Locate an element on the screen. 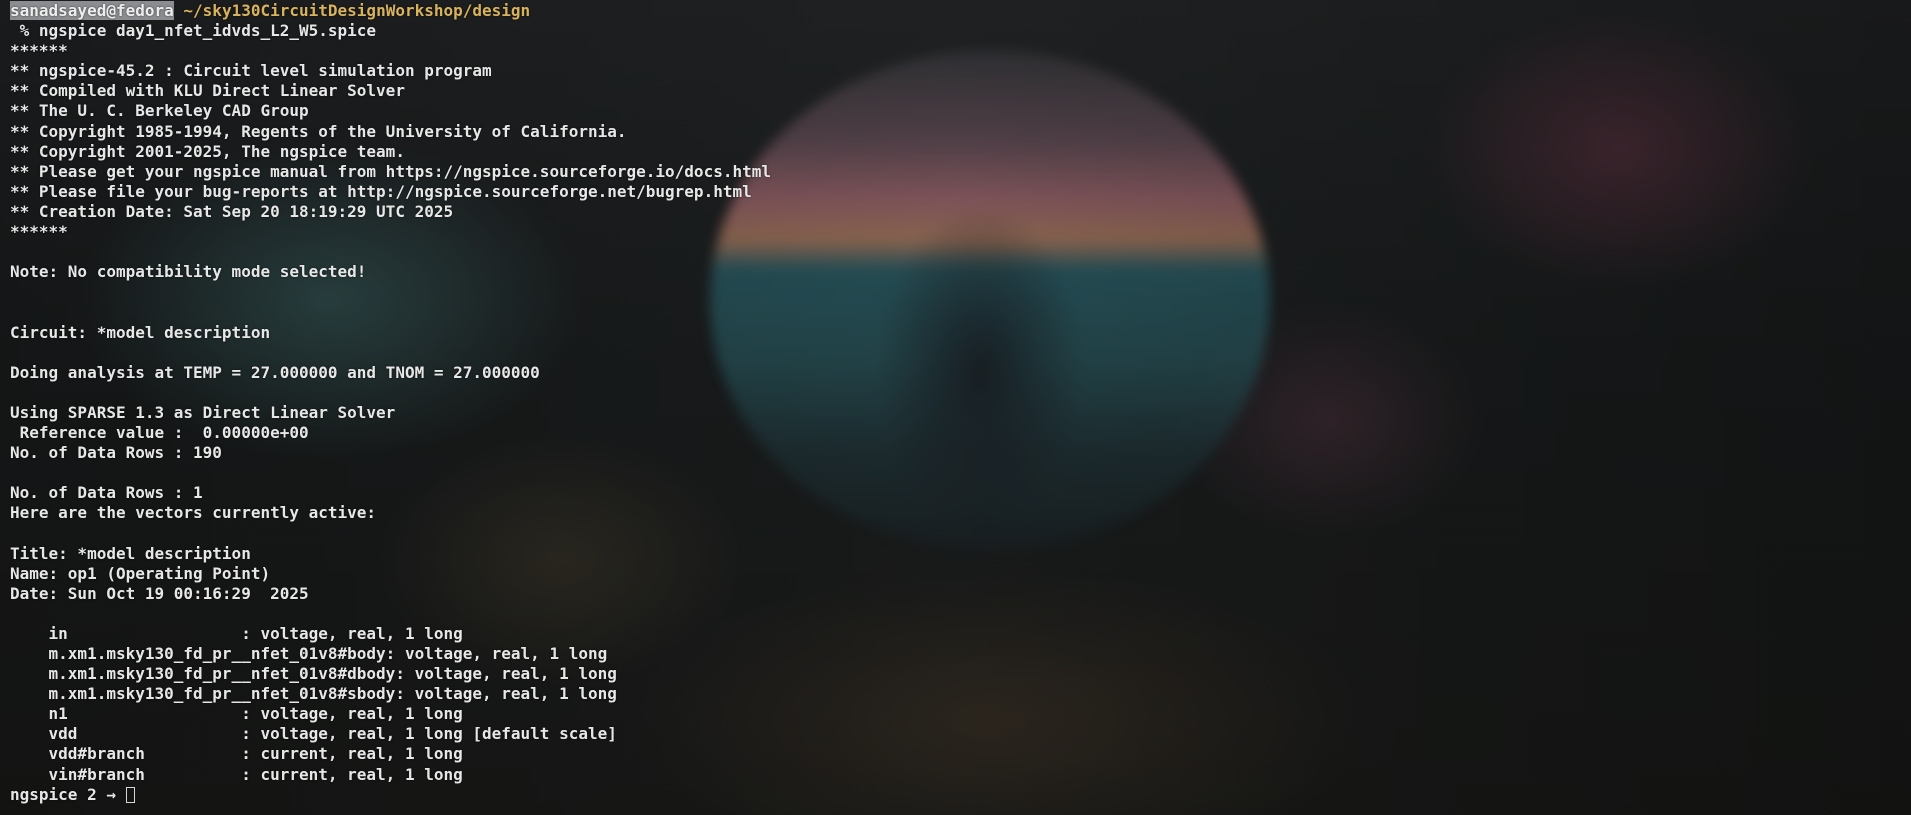 Image resolution: width=1911 pixels, height=815 pixels. ngspice-prompt-line: ngspice 2 → is located at coordinates (955, 795).